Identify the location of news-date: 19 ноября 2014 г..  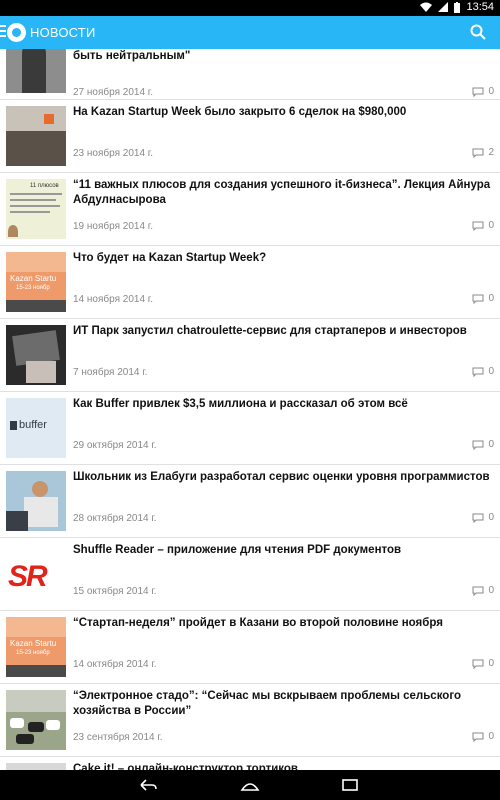
(113, 226).